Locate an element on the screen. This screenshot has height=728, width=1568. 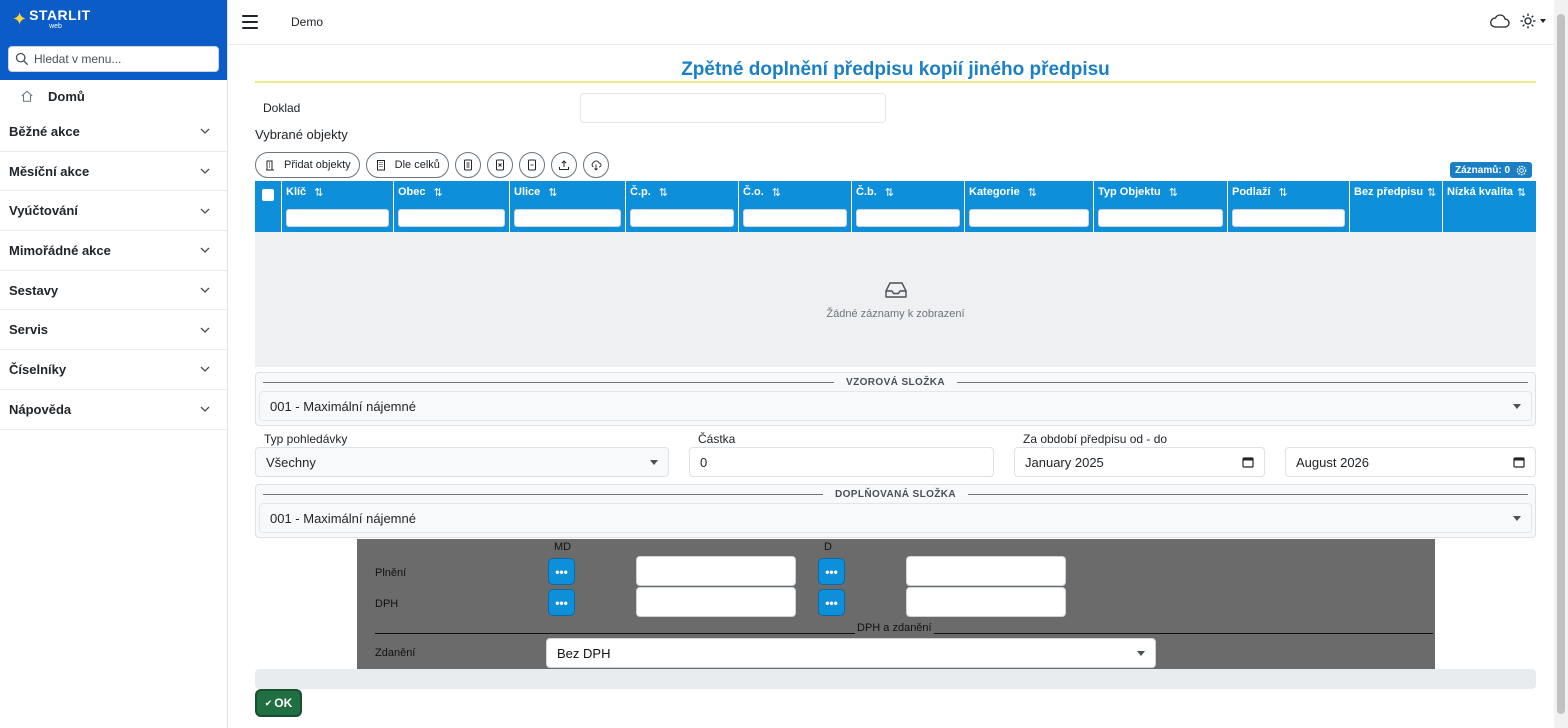
export-button is located at coordinates (563, 165).